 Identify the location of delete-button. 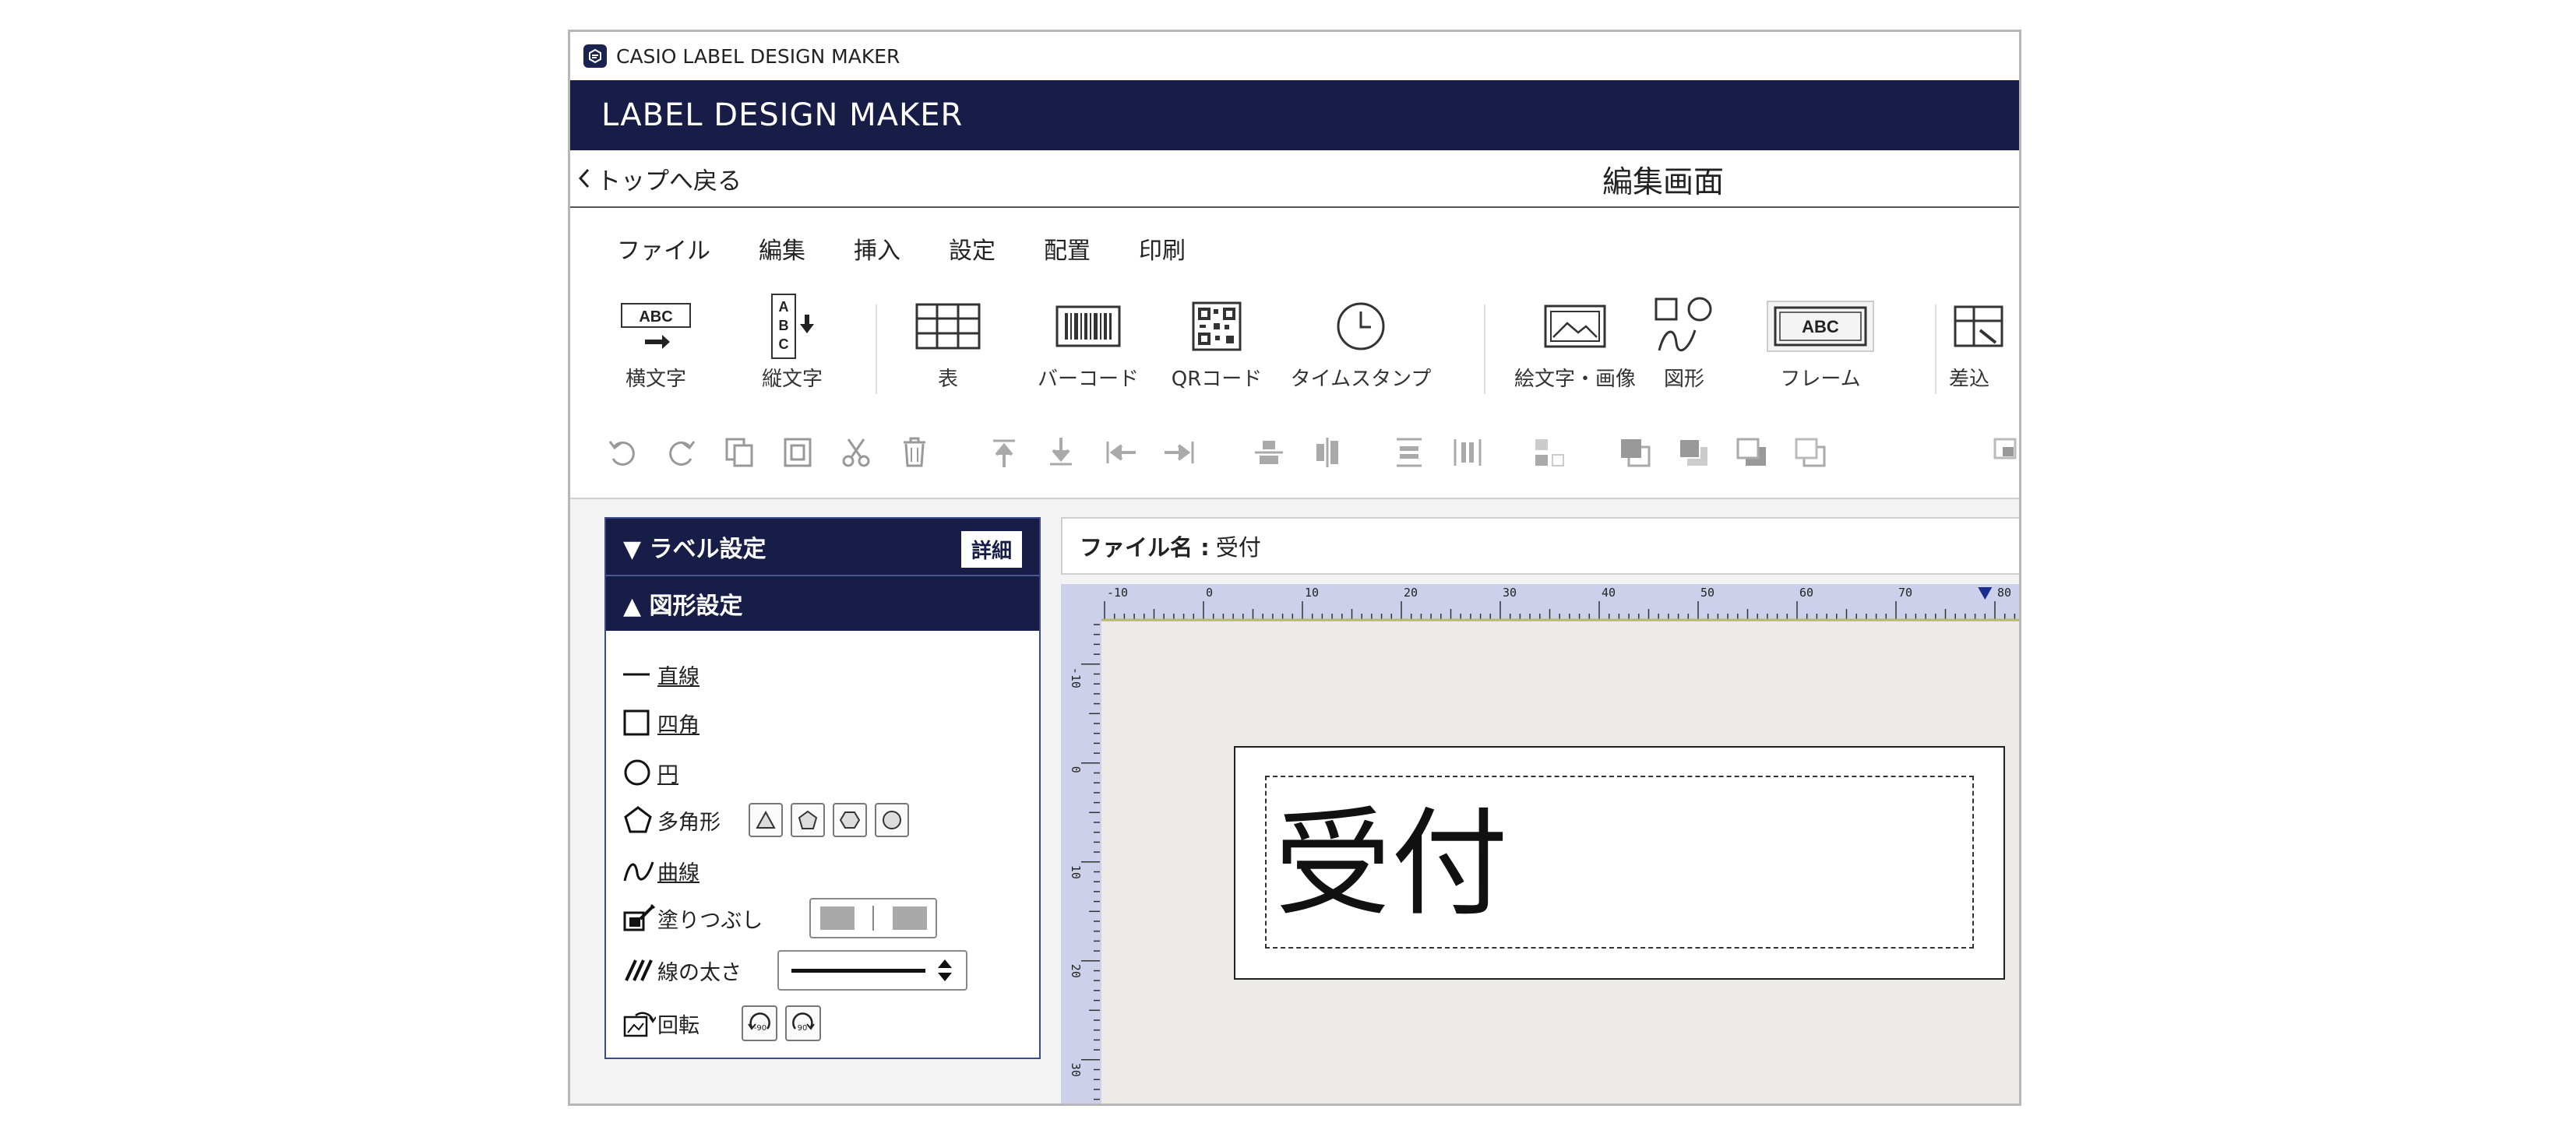
(915, 452).